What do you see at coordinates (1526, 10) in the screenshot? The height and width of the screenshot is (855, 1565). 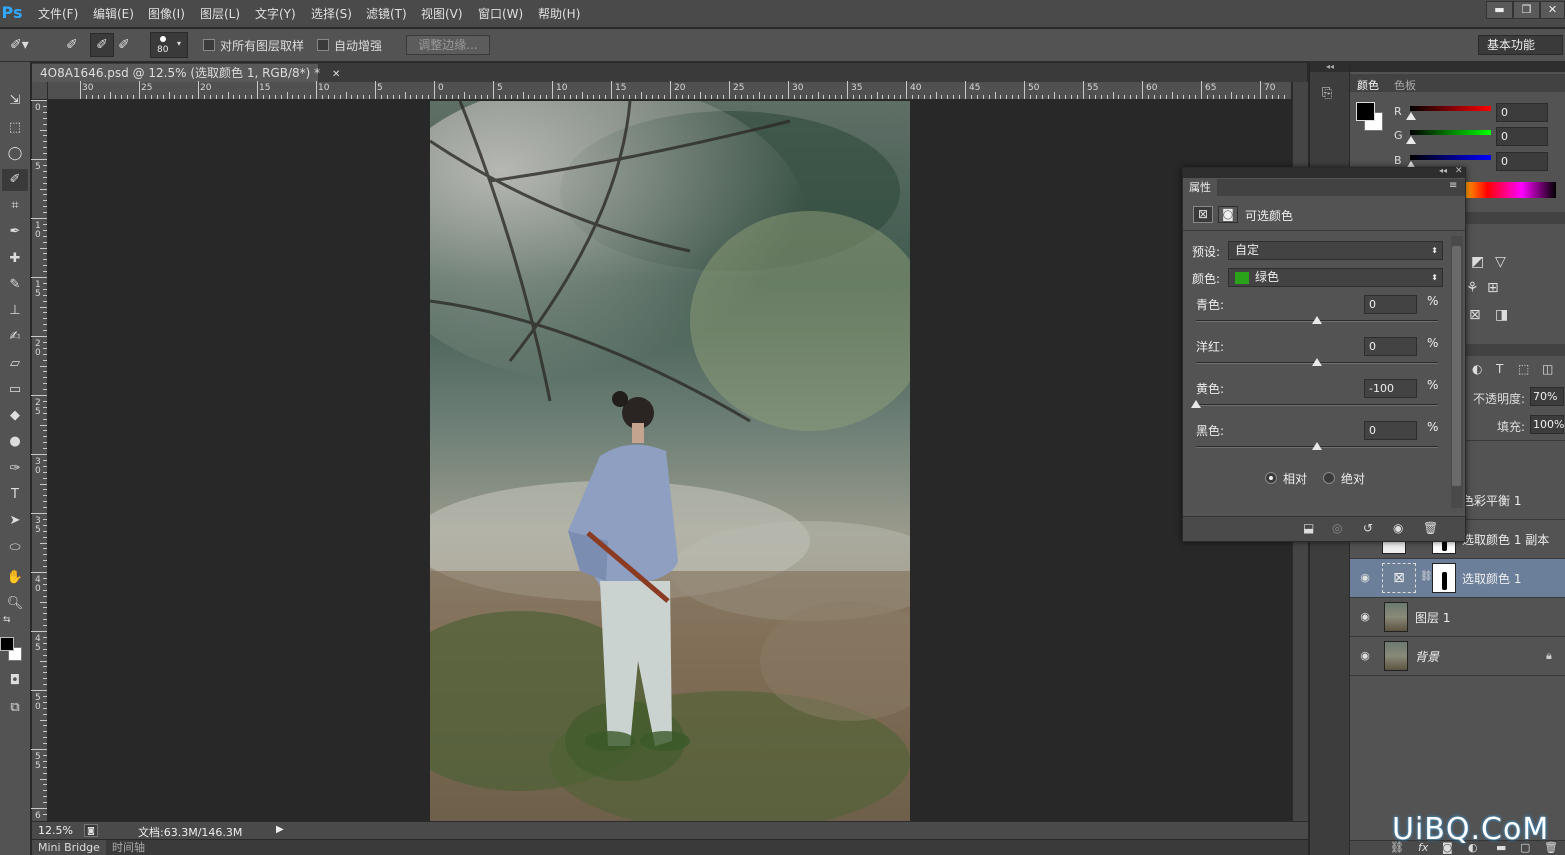 I see `restore-button: ❐` at bounding box center [1526, 10].